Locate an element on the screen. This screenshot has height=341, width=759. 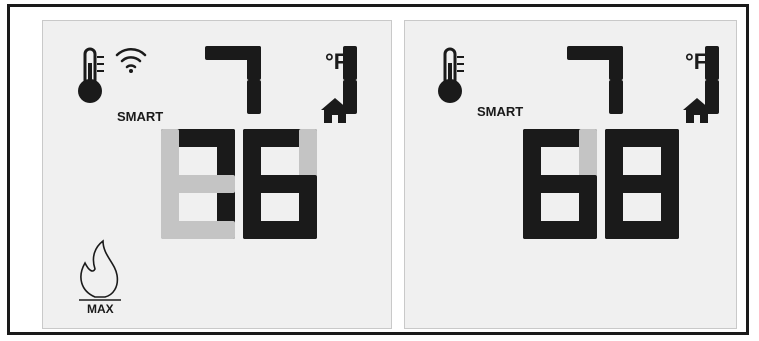
wifi-icon is located at coordinates (131, 60).